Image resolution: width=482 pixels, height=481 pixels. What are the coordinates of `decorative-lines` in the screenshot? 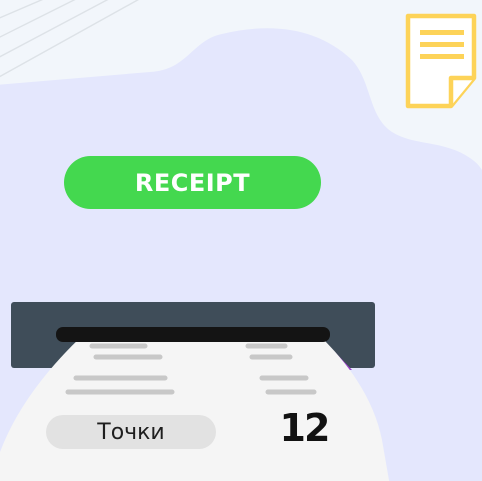 It's located at (70, 39).